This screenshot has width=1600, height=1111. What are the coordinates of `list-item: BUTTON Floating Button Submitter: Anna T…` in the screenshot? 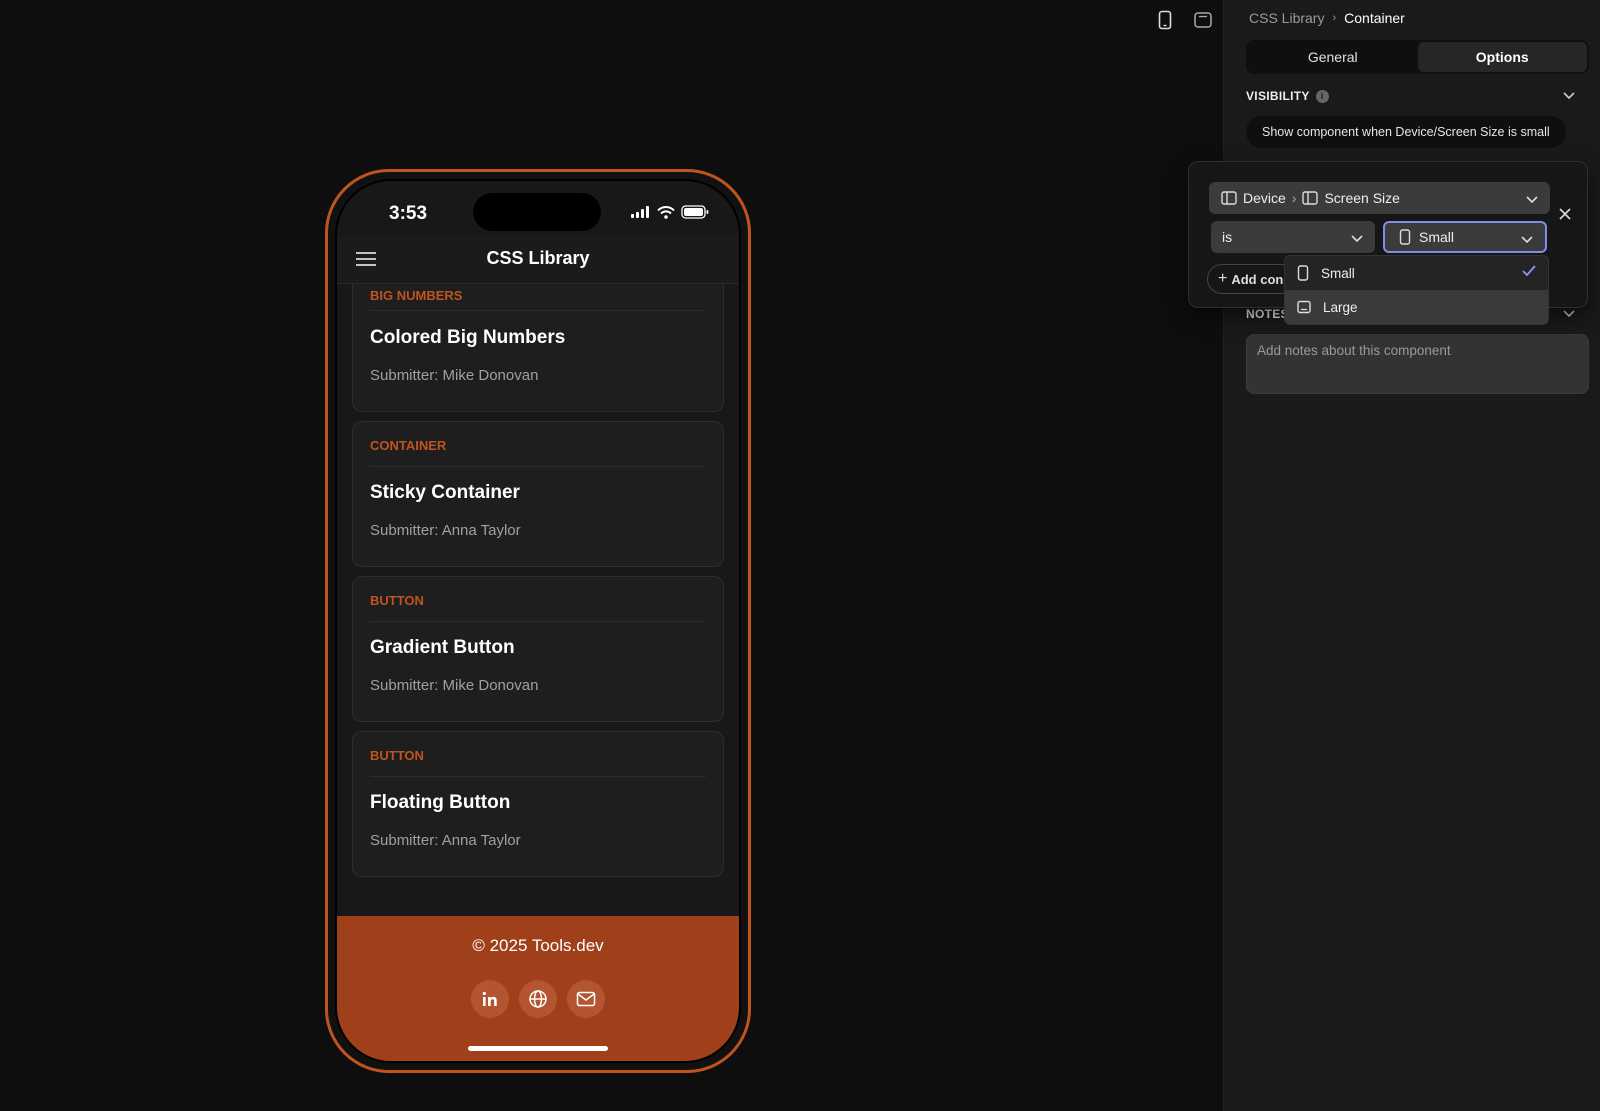 It's located at (538, 804).